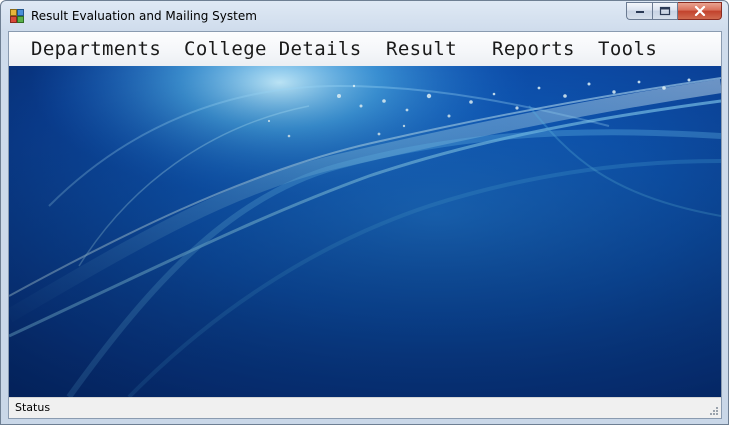  Describe the element at coordinates (33, 407) in the screenshot. I see `status-label: Status` at that location.